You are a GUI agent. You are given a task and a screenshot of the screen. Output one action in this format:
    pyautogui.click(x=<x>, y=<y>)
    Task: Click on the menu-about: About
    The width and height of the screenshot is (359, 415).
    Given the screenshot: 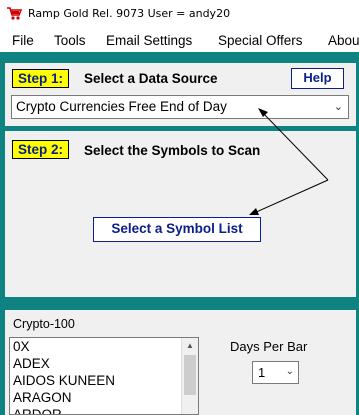 What is the action you would take?
    pyautogui.click(x=343, y=40)
    